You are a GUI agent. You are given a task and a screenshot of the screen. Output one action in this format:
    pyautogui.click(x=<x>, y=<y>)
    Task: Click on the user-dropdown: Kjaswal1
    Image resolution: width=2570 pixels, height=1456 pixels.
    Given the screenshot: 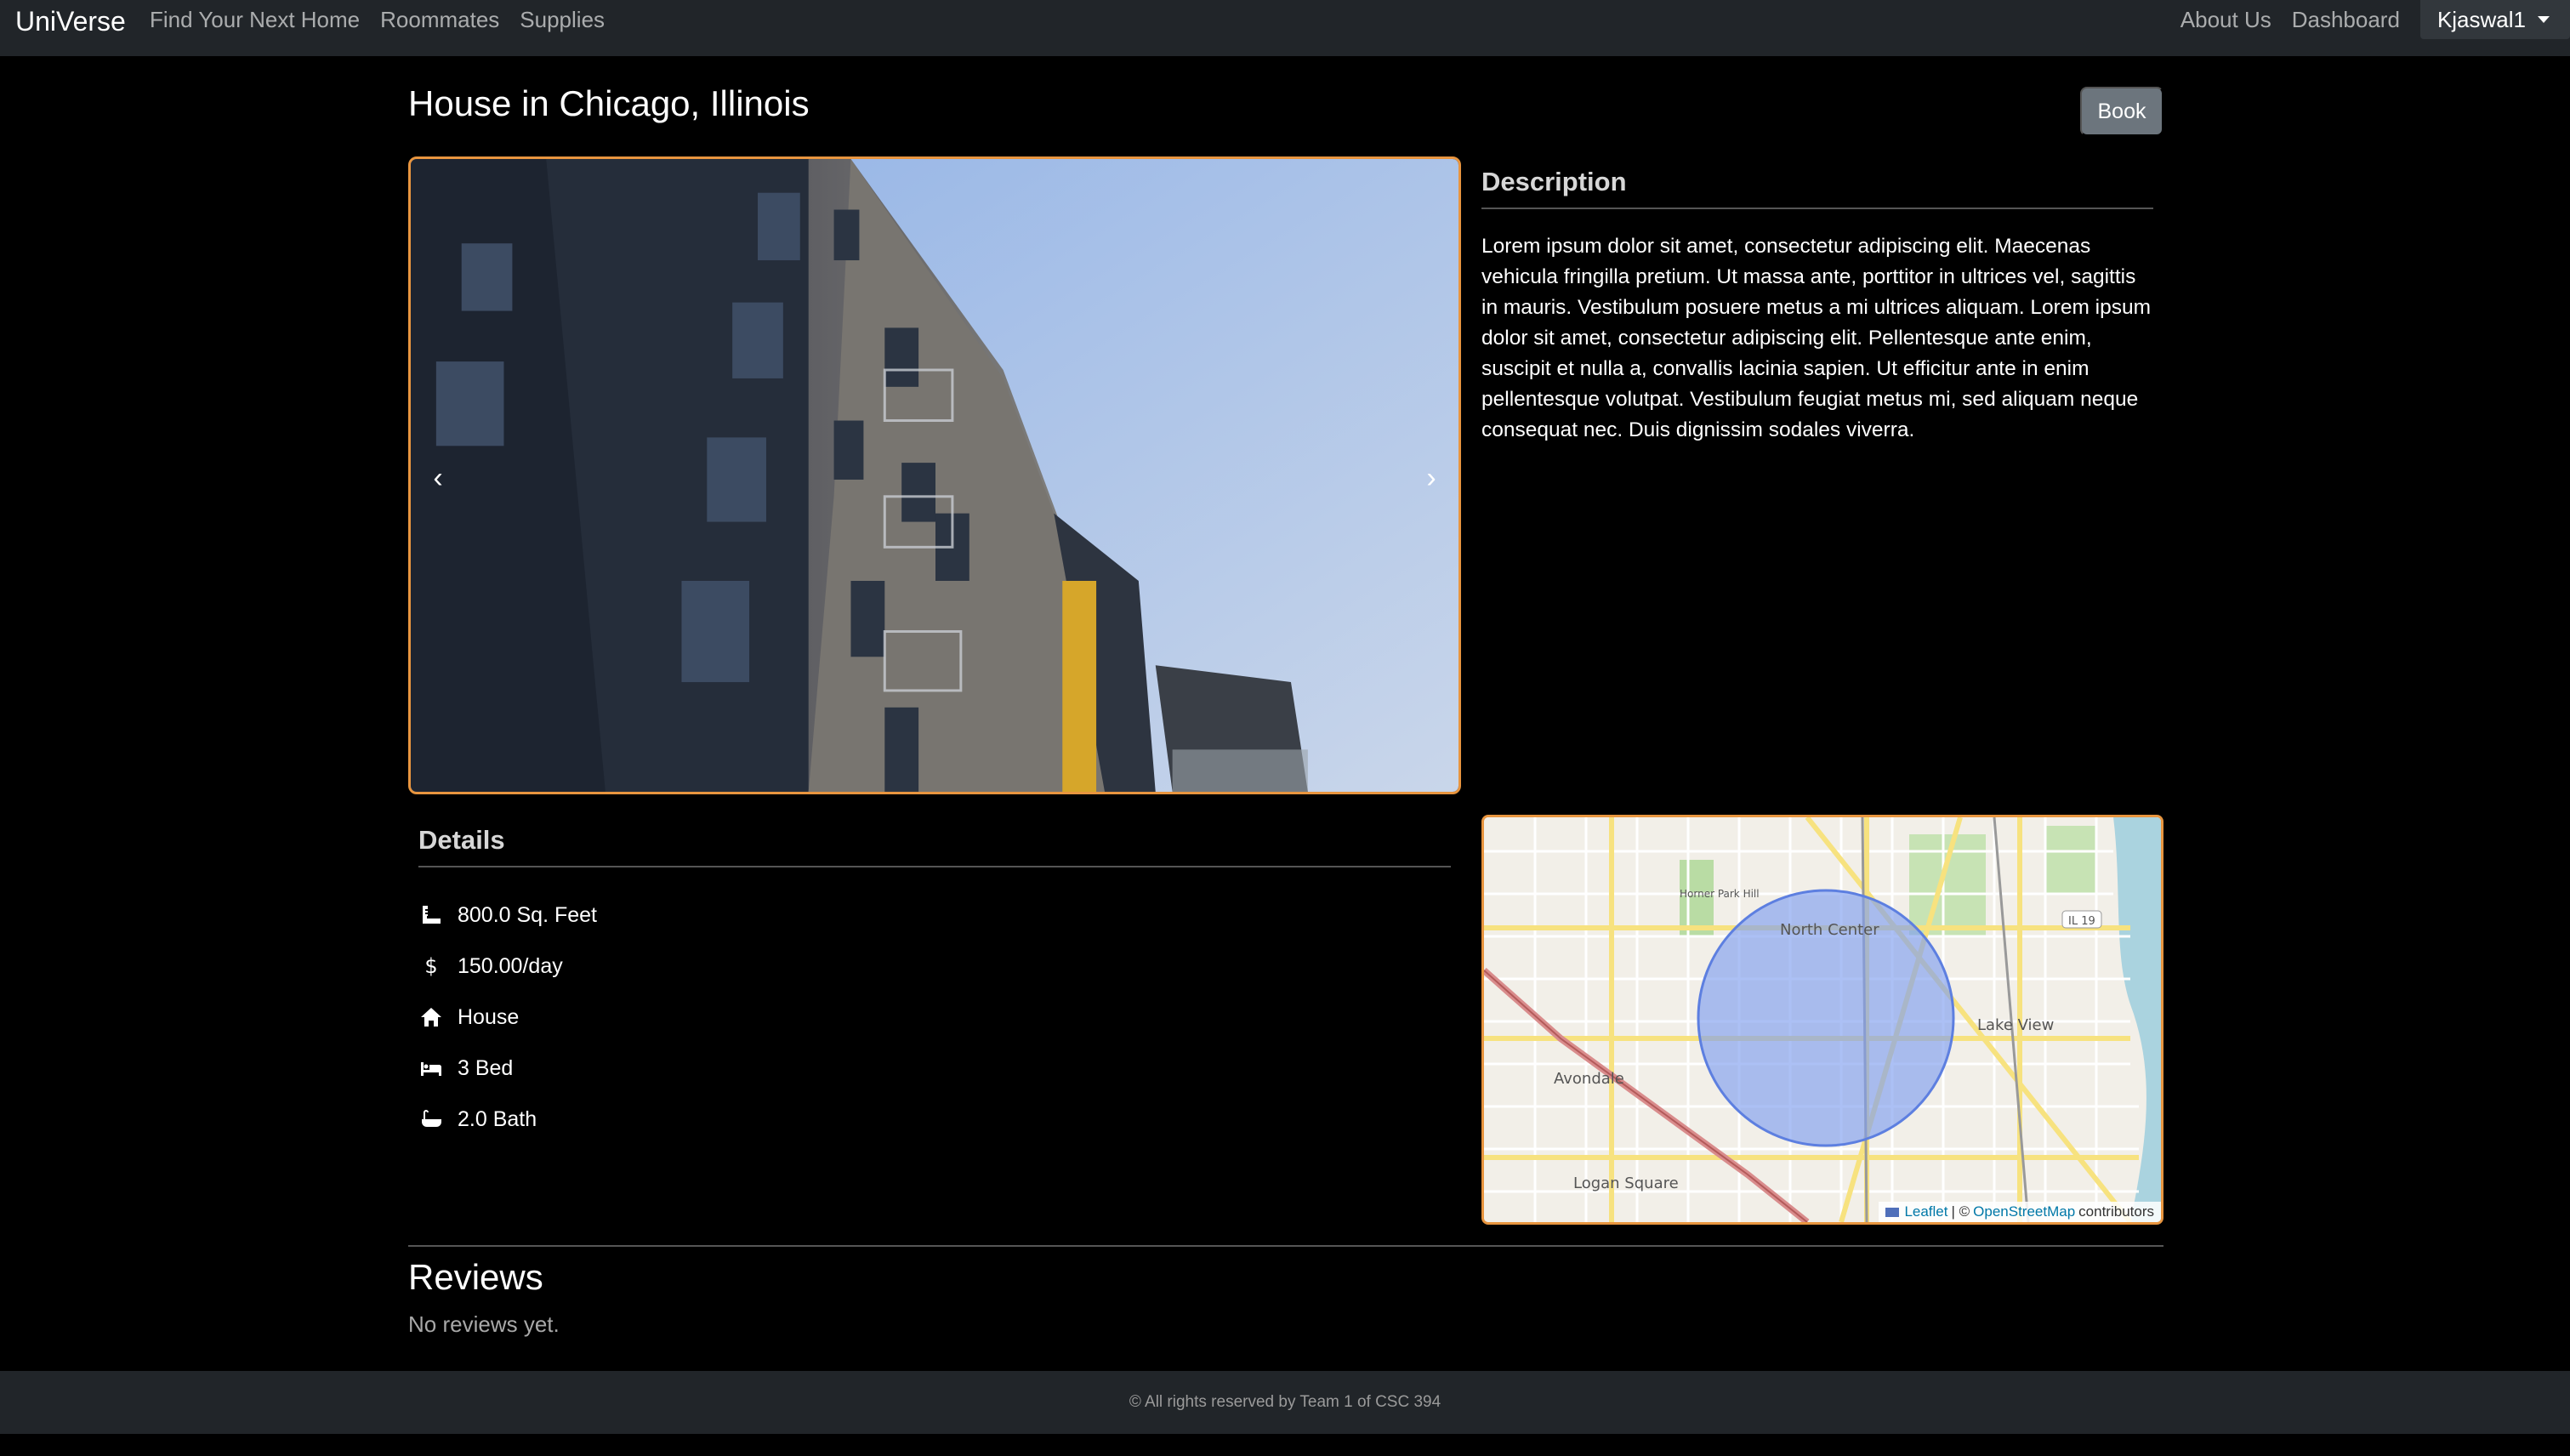 What is the action you would take?
    pyautogui.click(x=2495, y=19)
    